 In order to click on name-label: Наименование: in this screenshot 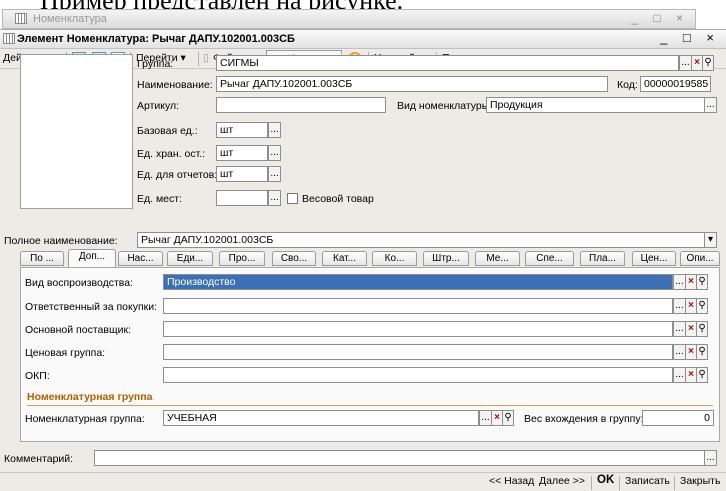, I will do `click(175, 85)`.